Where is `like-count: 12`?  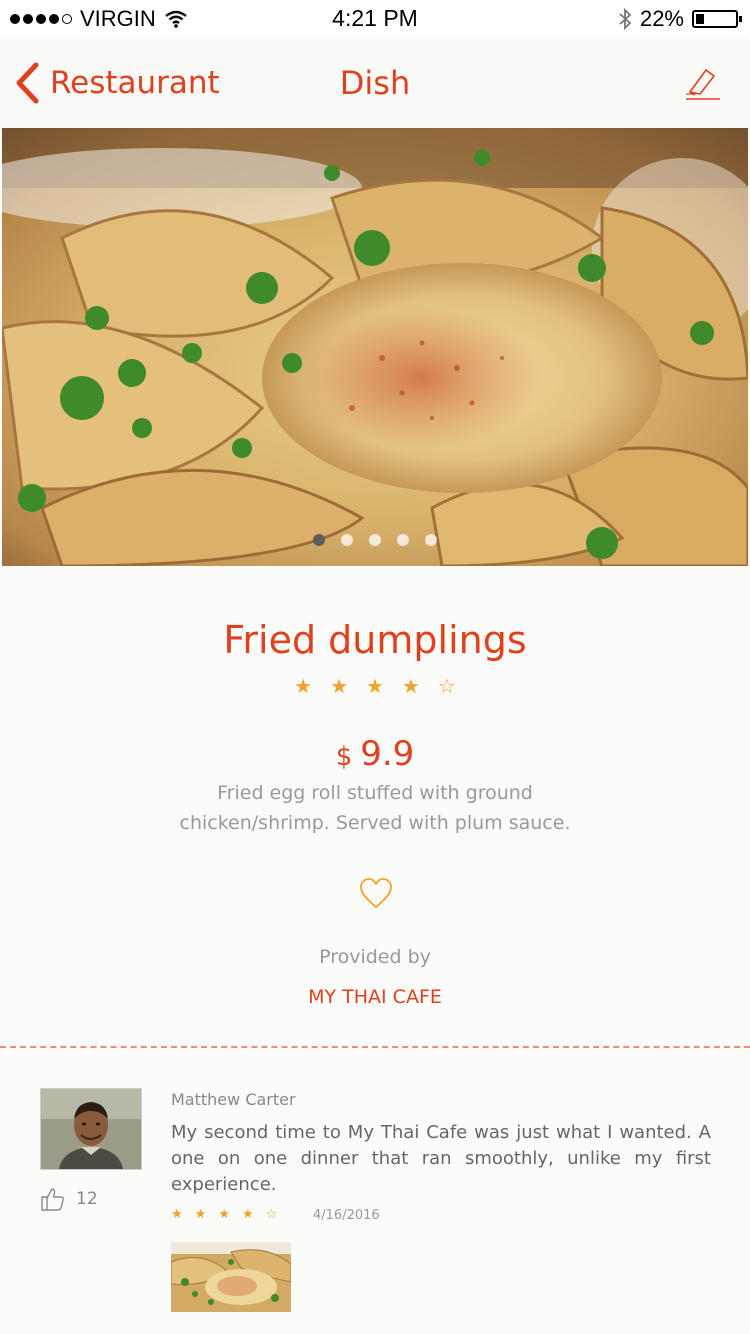
like-count: 12 is located at coordinates (87, 1199).